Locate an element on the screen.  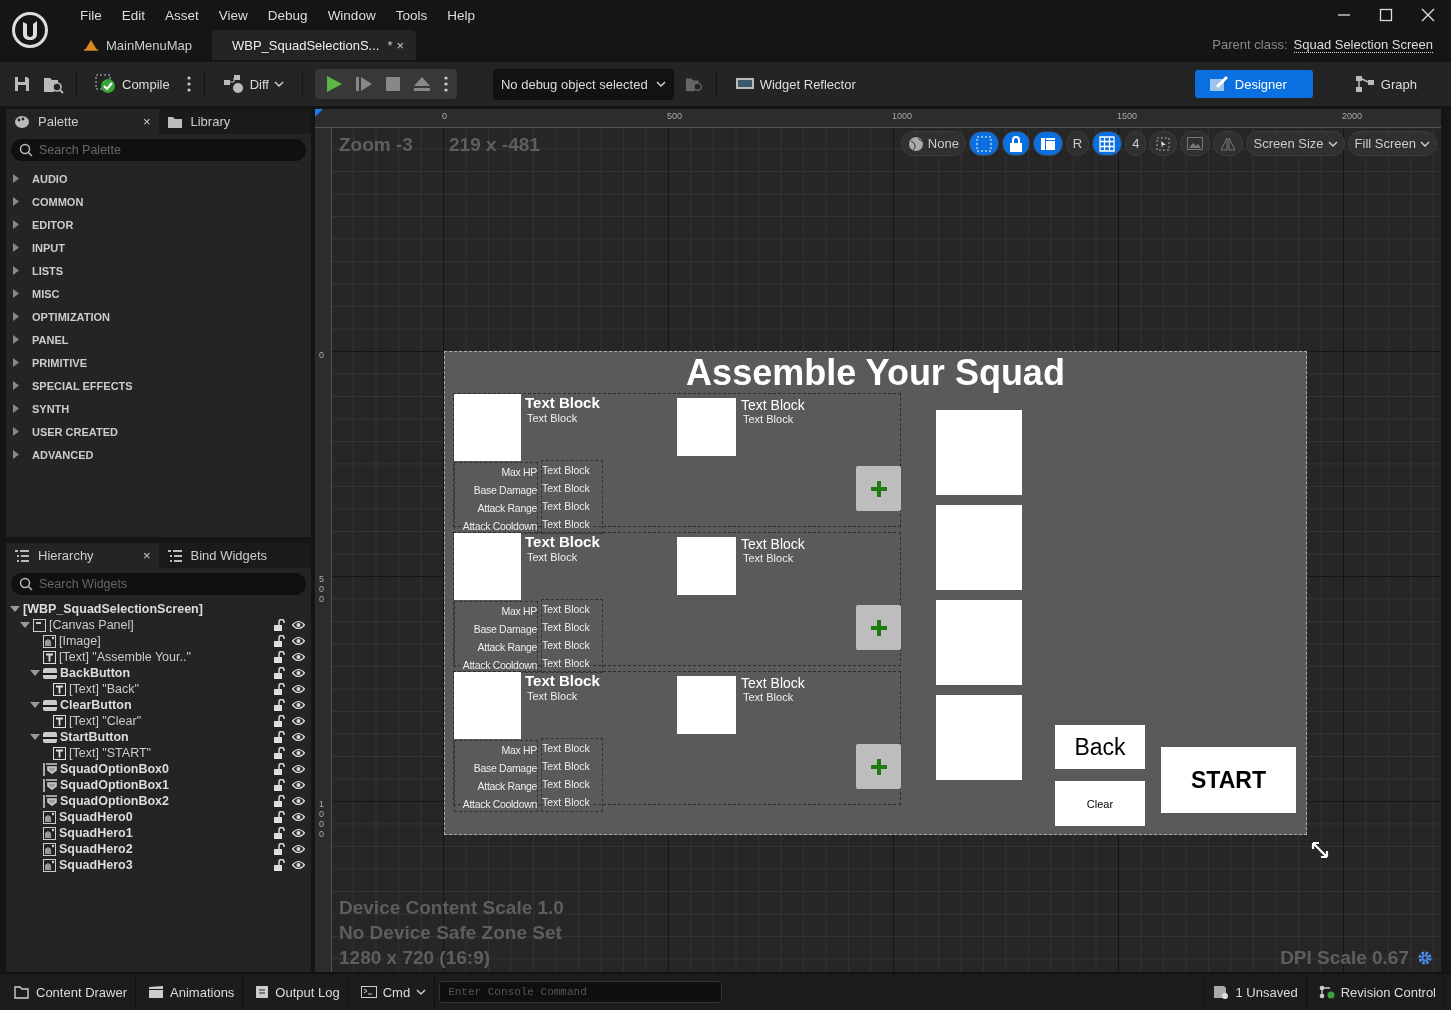
menu-item: Edit is located at coordinates (133, 15).